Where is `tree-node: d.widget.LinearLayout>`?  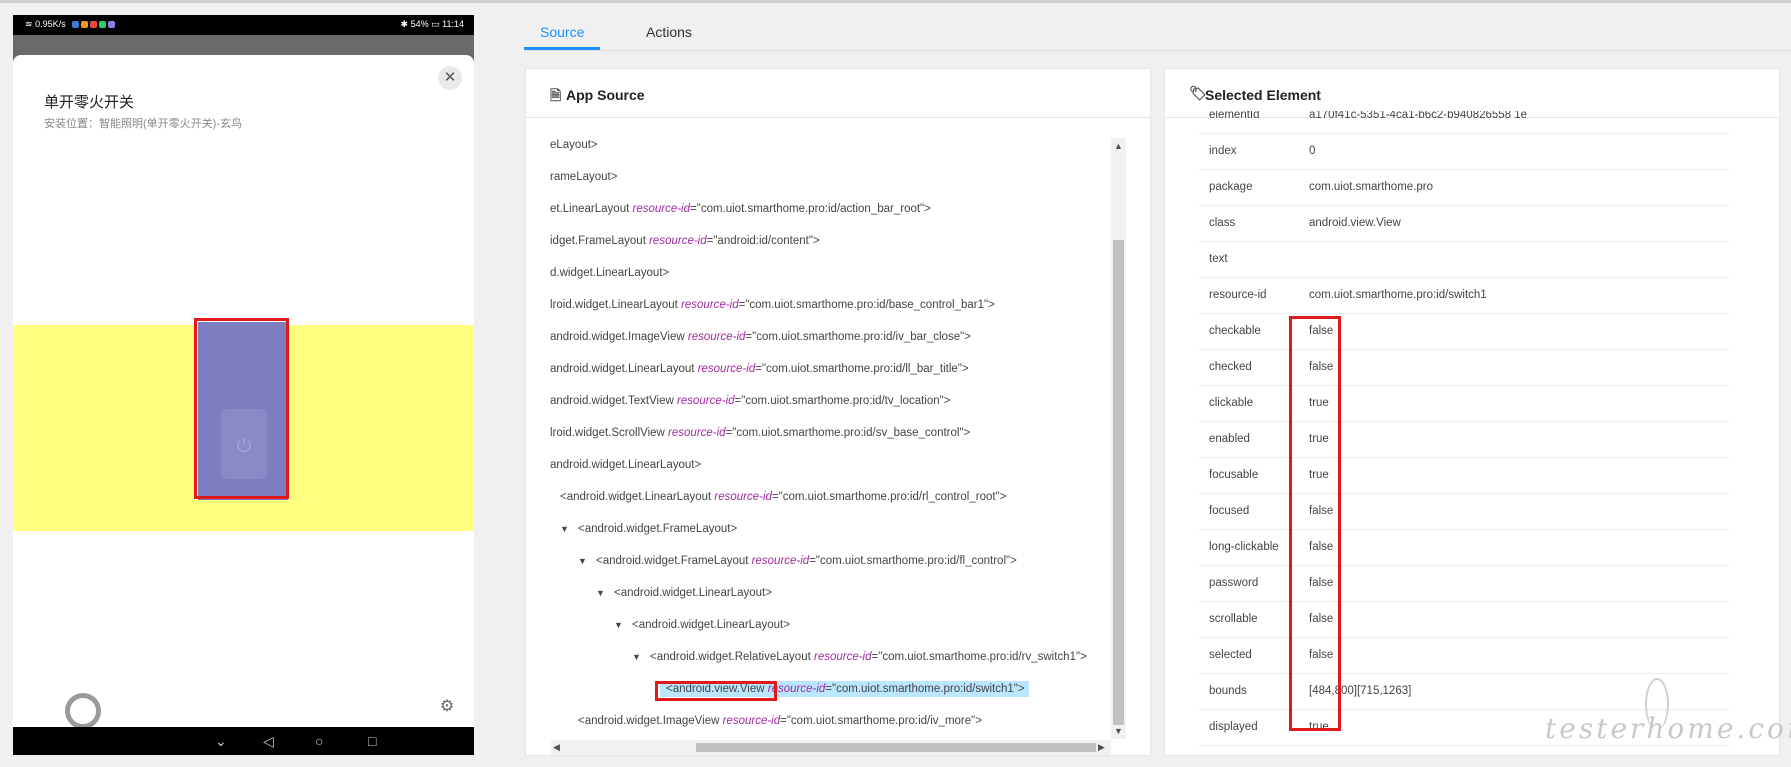
tree-node: d.widget.LinearLayout> is located at coordinates (609, 277).